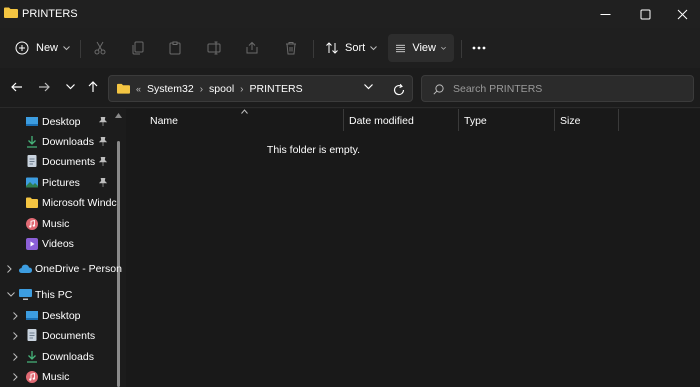 The image size is (700, 387). Describe the element at coordinates (100, 48) in the screenshot. I see `cut-button` at that location.